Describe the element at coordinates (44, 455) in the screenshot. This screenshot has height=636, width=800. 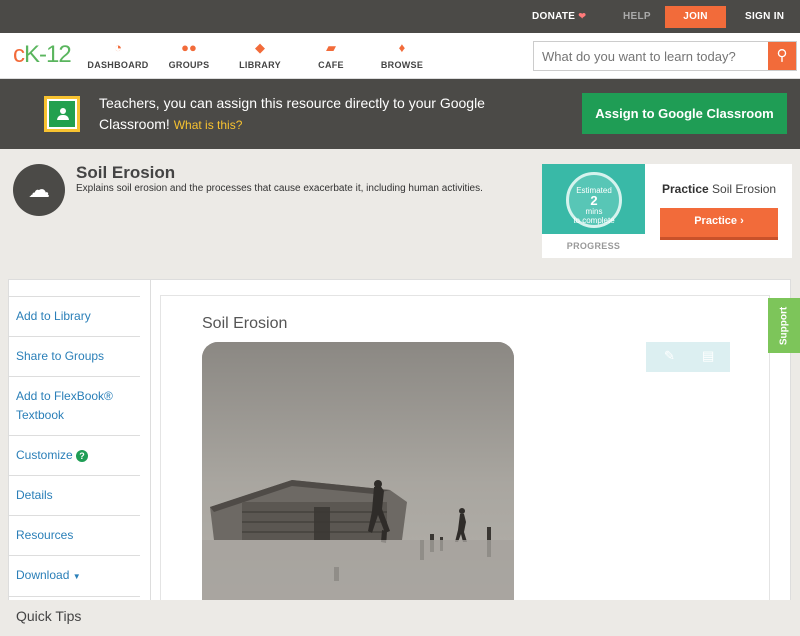
I see `customize-label: Customize` at that location.